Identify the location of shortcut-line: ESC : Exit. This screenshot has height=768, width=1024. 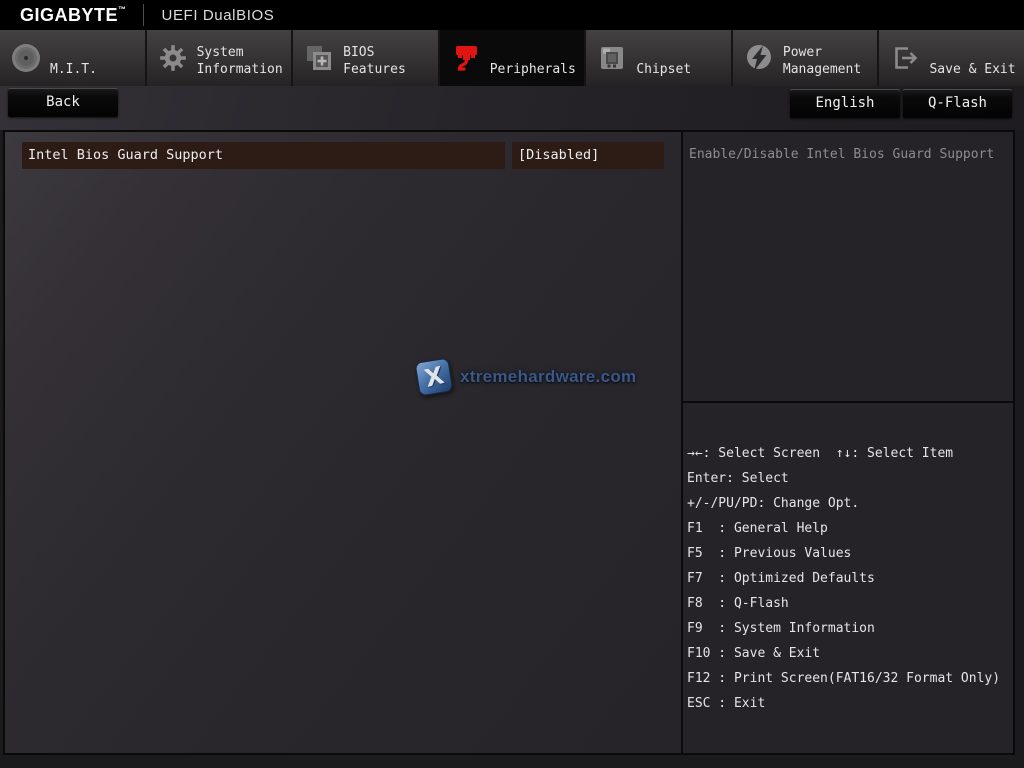
(726, 703).